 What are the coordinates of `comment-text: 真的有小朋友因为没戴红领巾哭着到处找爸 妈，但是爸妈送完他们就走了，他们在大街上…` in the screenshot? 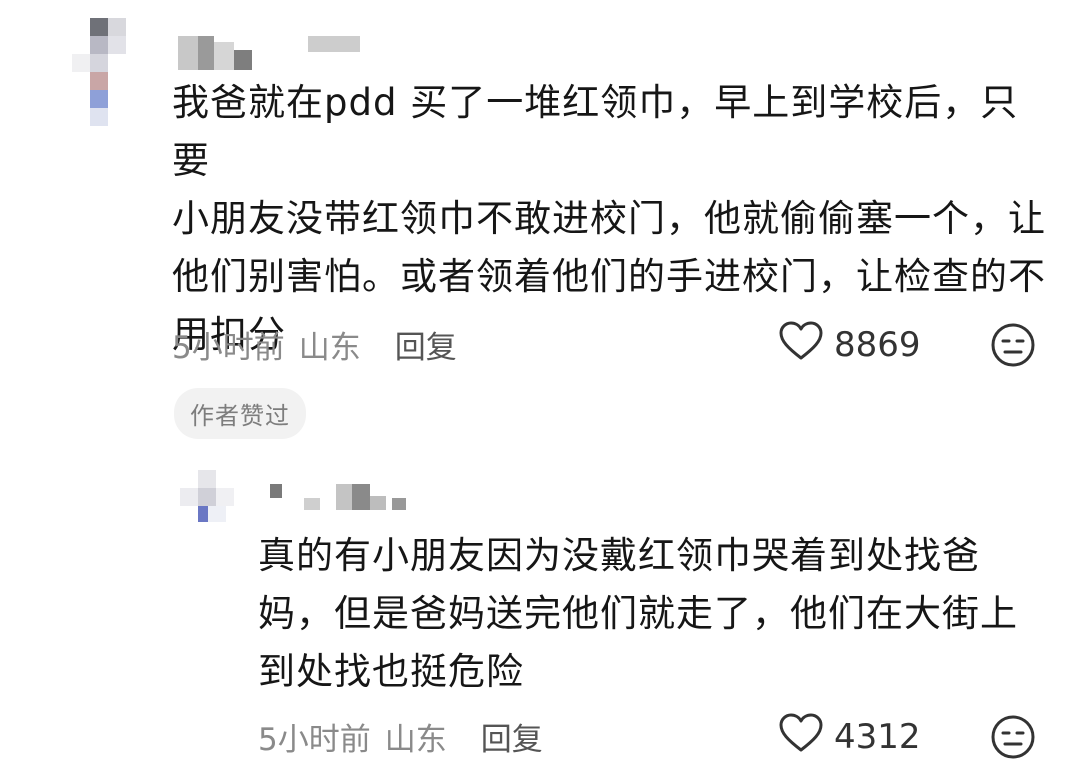 It's located at (638, 613).